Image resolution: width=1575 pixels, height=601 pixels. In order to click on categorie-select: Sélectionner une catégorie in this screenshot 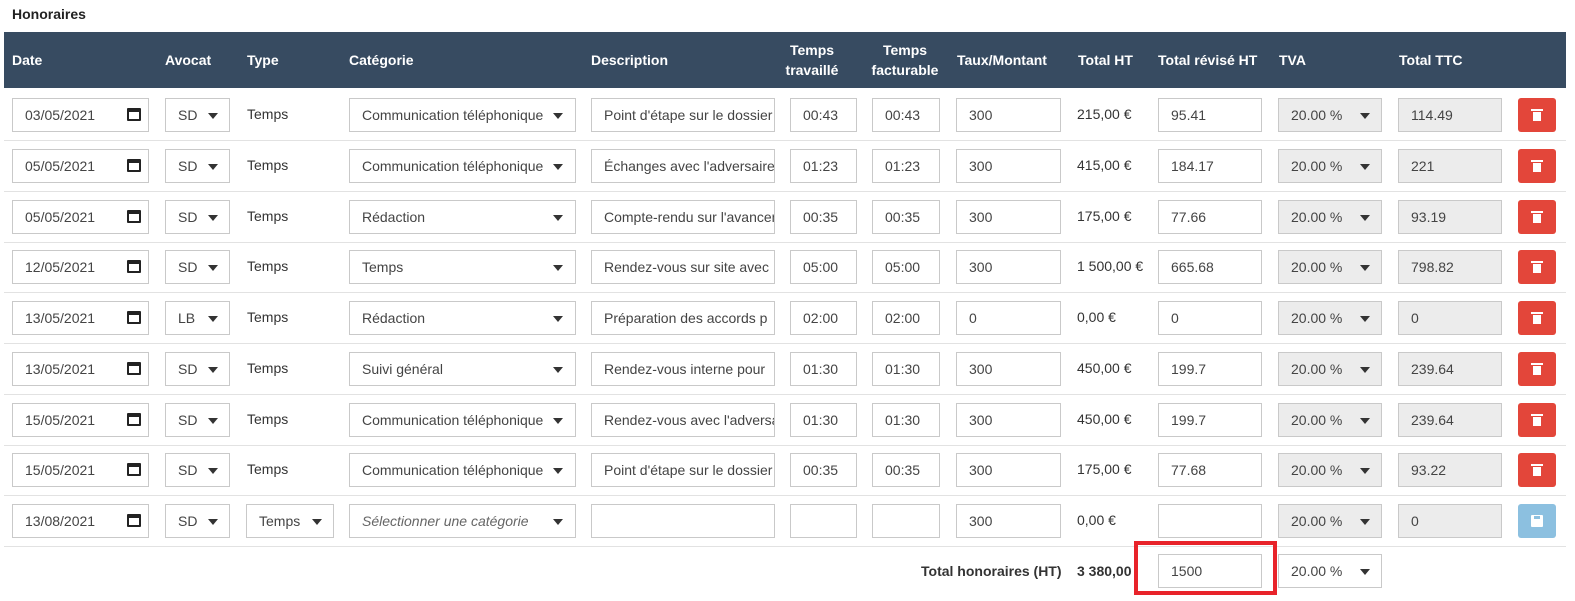, I will do `click(462, 521)`.